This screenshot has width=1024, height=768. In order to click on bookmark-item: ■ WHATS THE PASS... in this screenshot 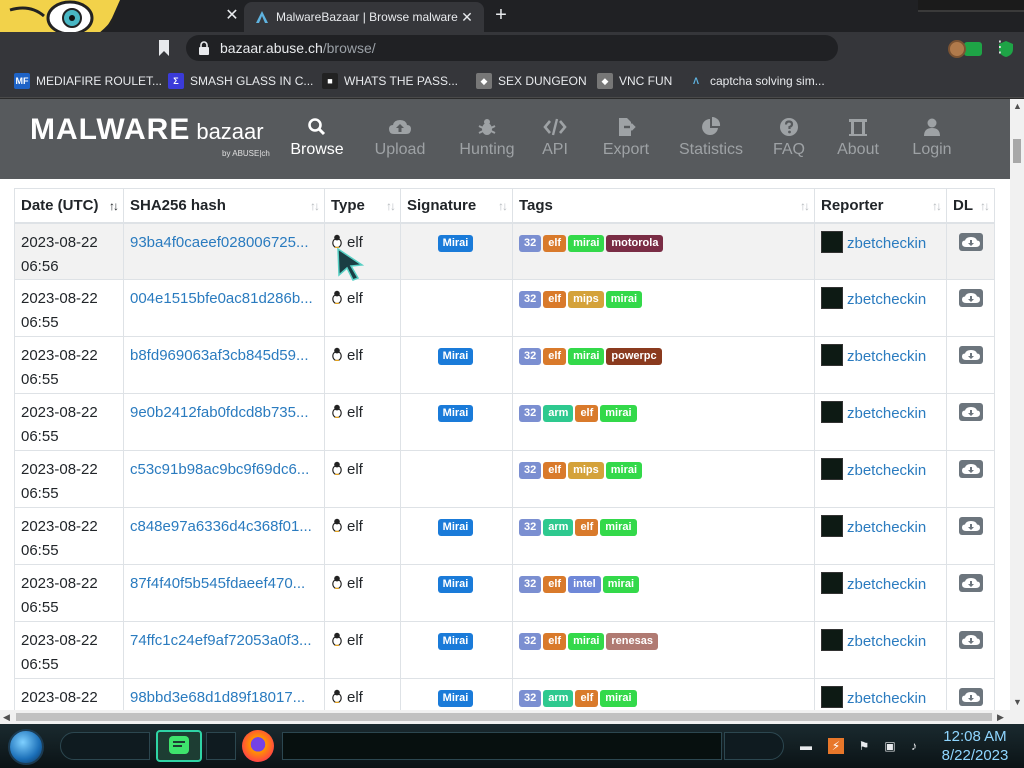, I will do `click(390, 81)`.